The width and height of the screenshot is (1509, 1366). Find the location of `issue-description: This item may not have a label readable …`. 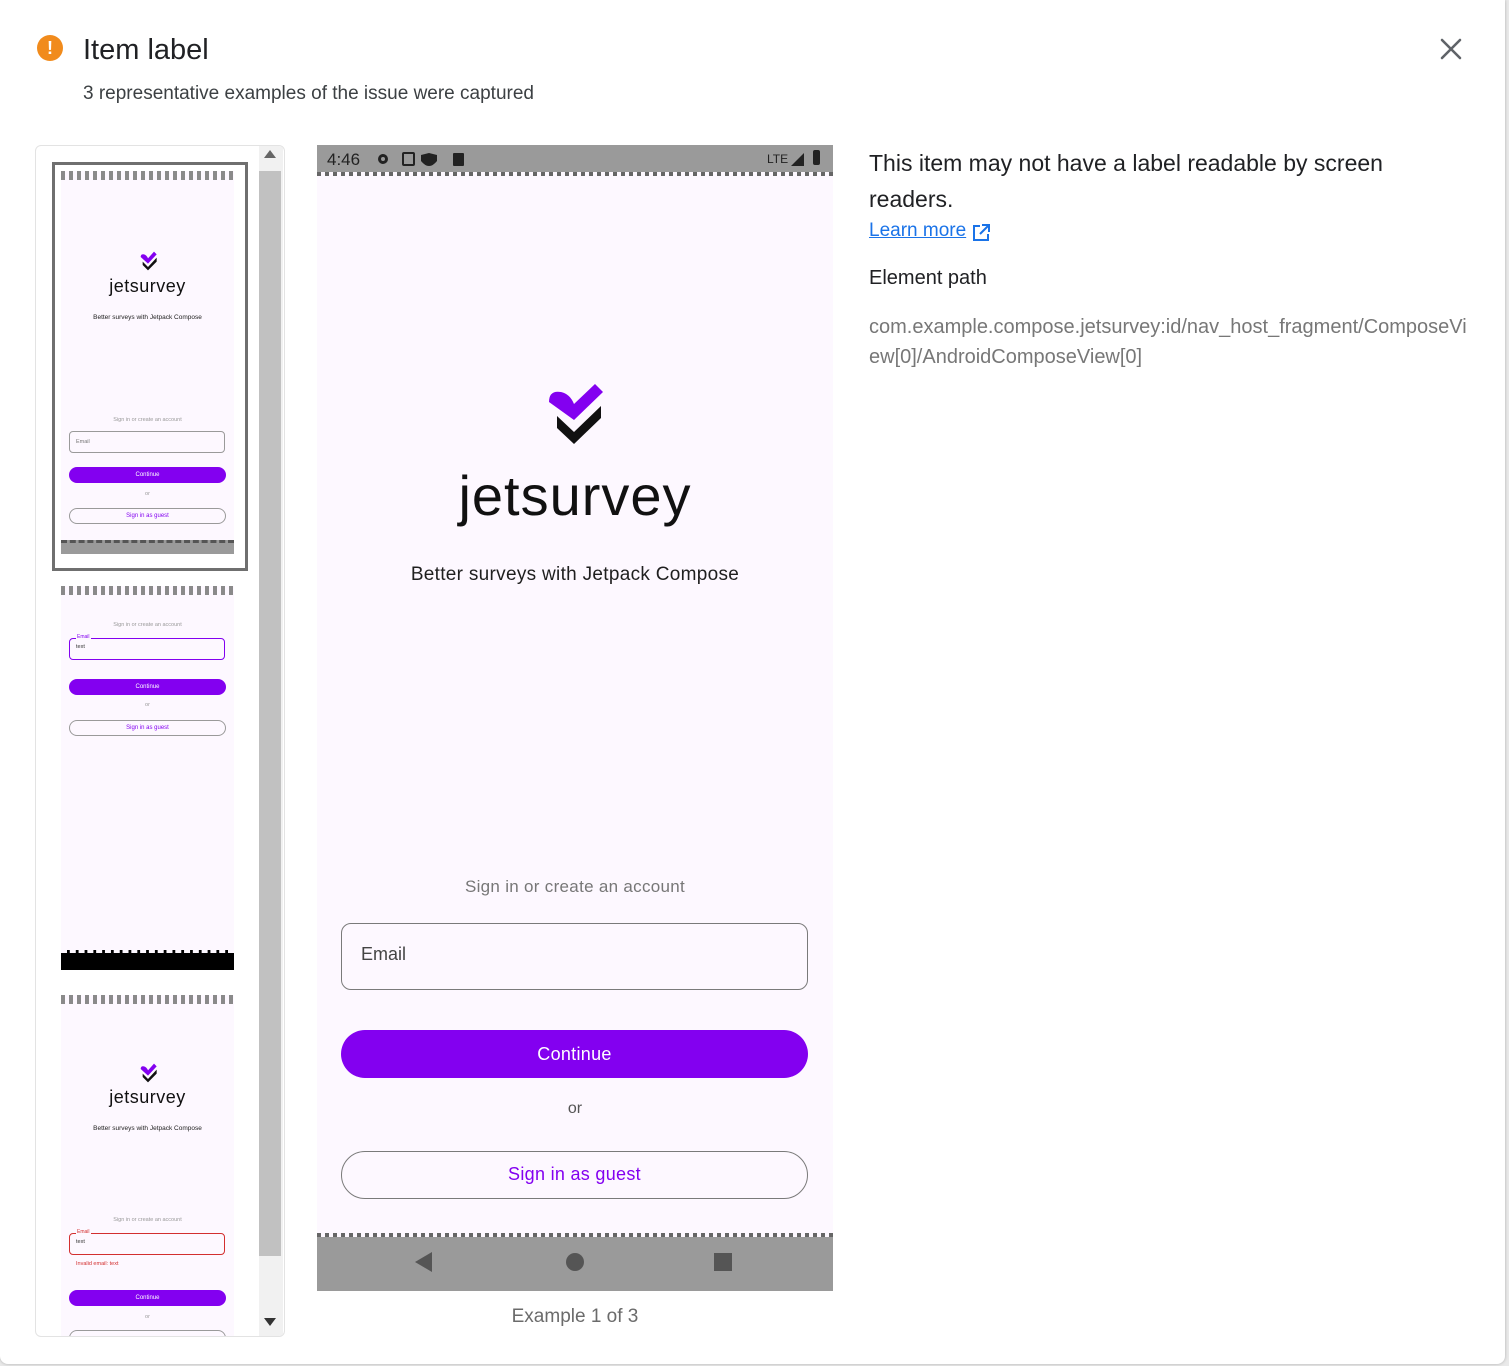

issue-description: This item may not have a label readable … is located at coordinates (1126, 181).